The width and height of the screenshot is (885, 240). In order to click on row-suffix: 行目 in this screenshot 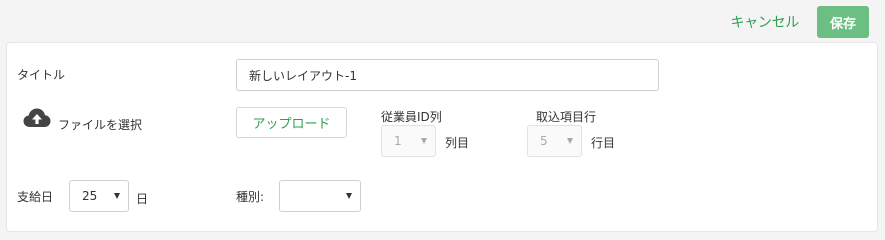, I will do `click(603, 143)`.